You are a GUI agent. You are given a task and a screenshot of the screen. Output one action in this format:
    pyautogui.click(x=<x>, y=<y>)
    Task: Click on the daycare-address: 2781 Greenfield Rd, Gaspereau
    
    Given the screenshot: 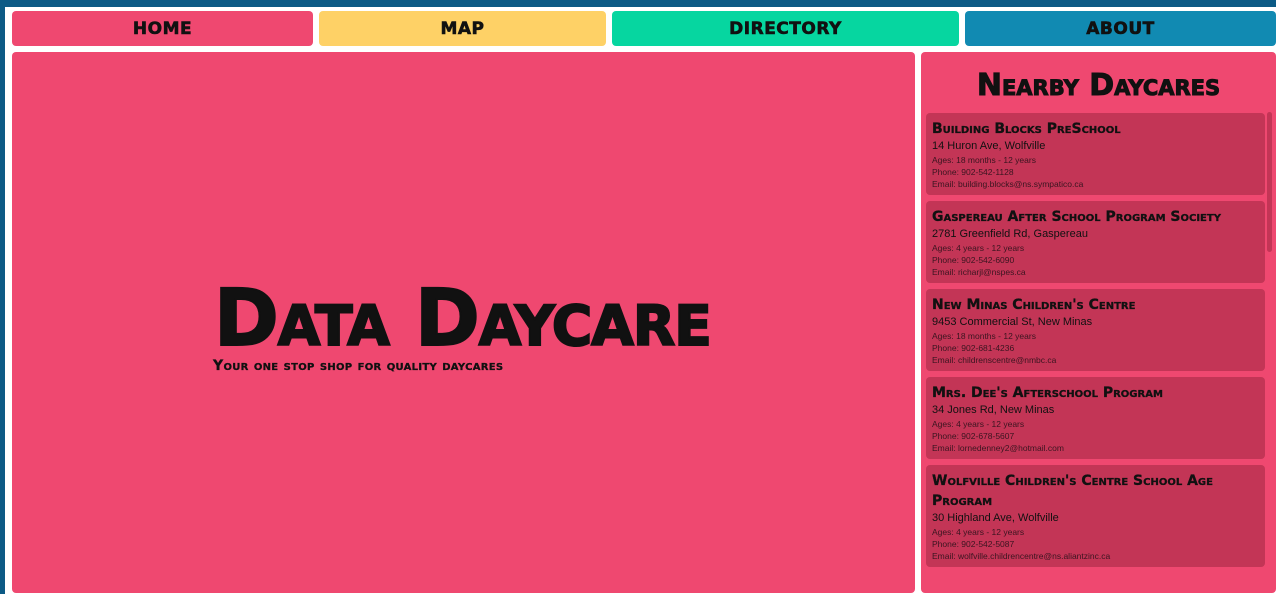 What is the action you would take?
    pyautogui.click(x=1010, y=234)
    